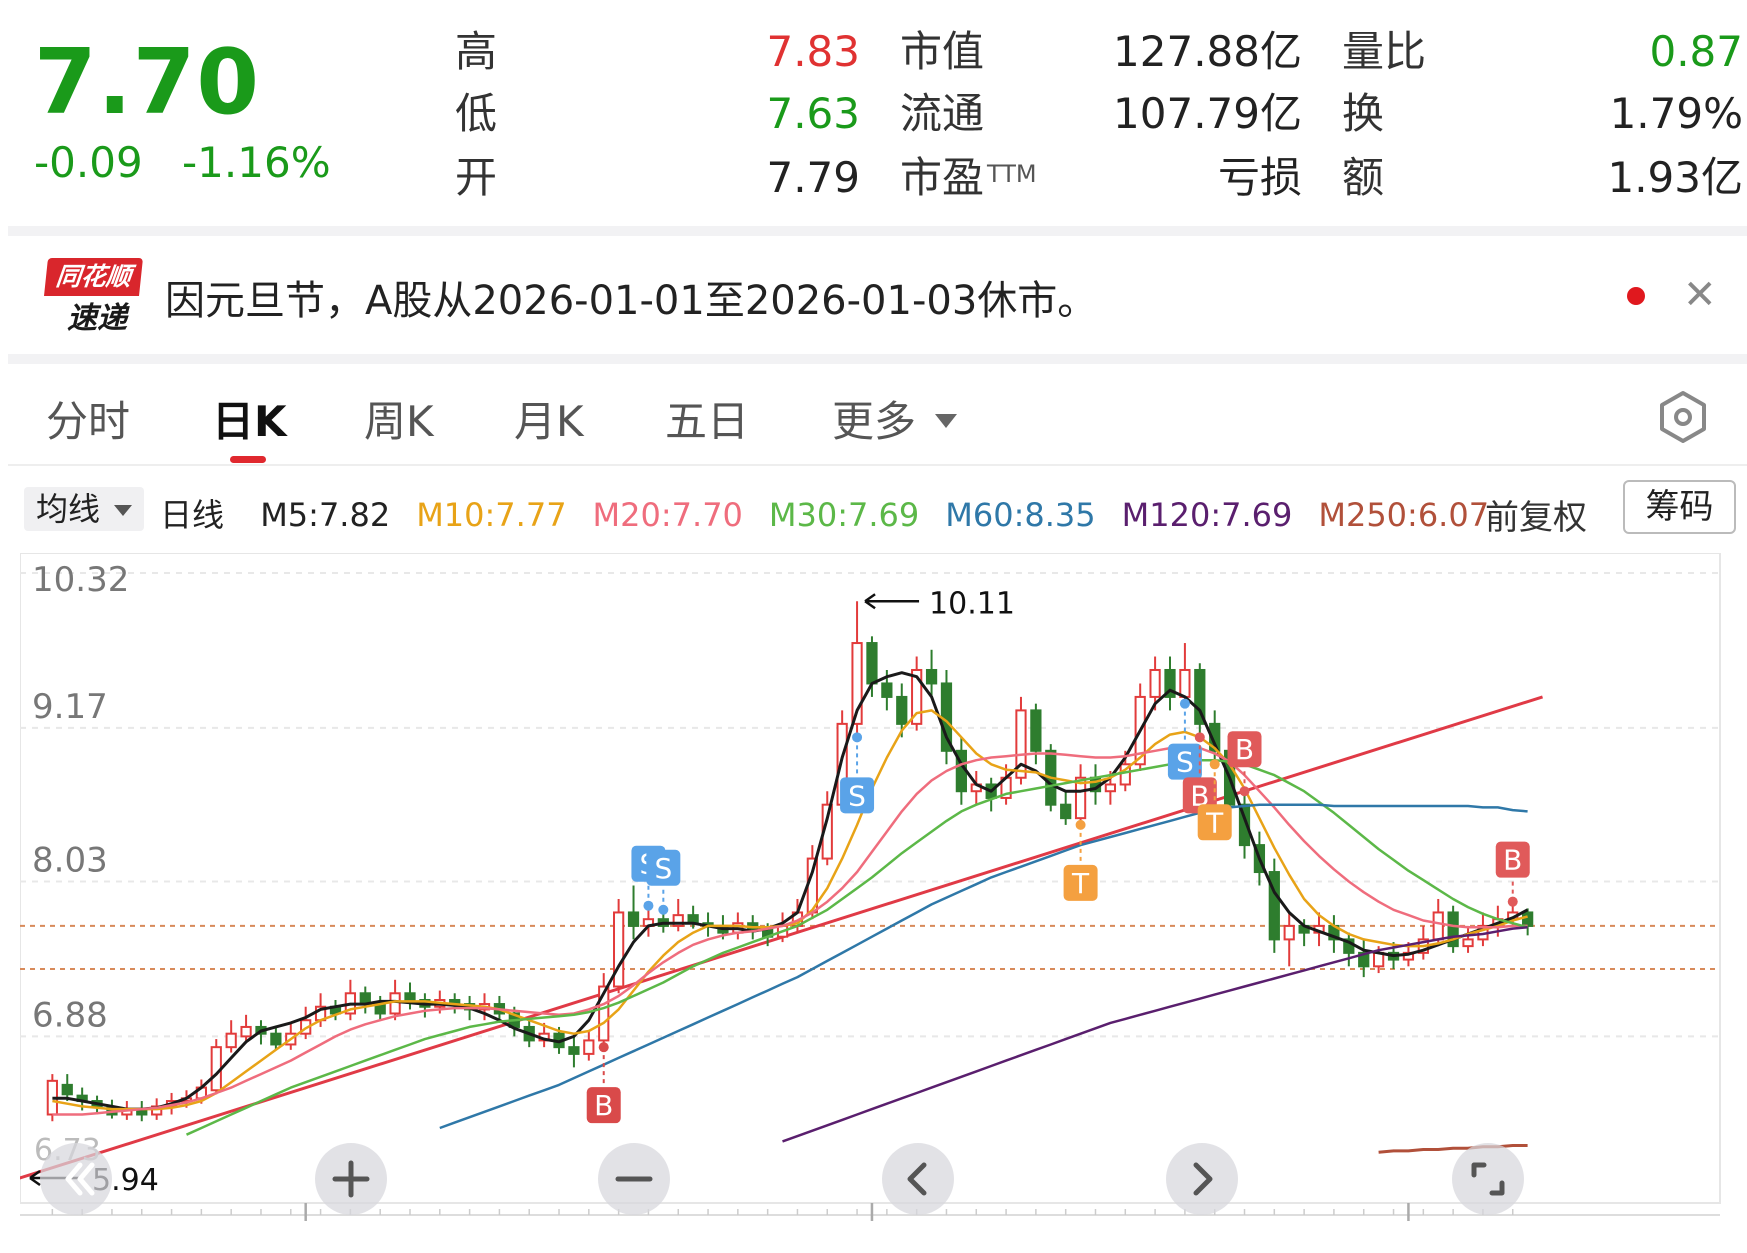 The width and height of the screenshot is (1747, 1253). Describe the element at coordinates (942, 113) in the screenshot. I see `stat-label: 流通` at that location.